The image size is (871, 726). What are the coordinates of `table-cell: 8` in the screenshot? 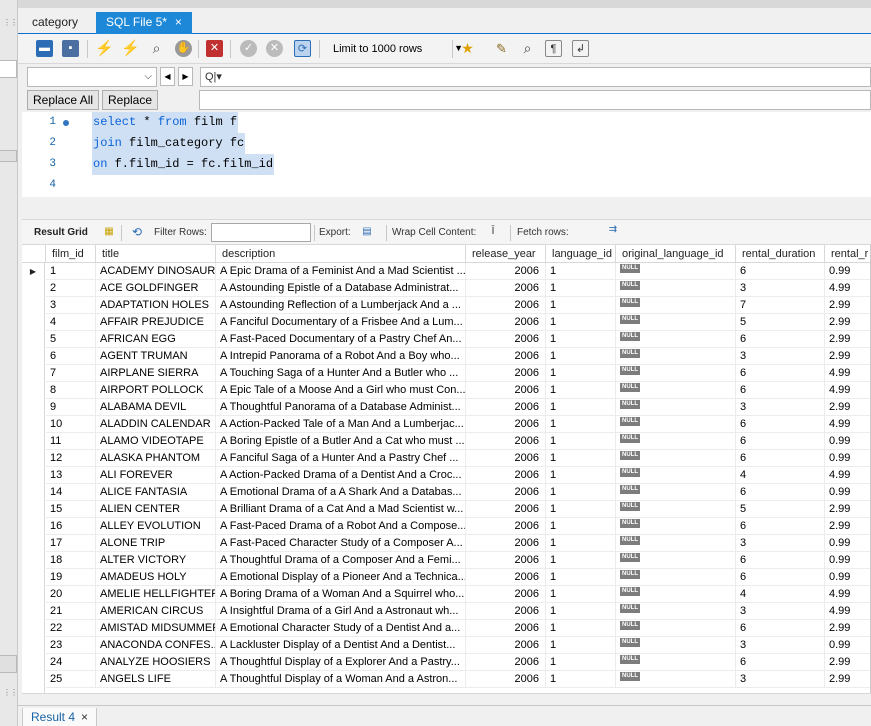 It's located at (71, 390).